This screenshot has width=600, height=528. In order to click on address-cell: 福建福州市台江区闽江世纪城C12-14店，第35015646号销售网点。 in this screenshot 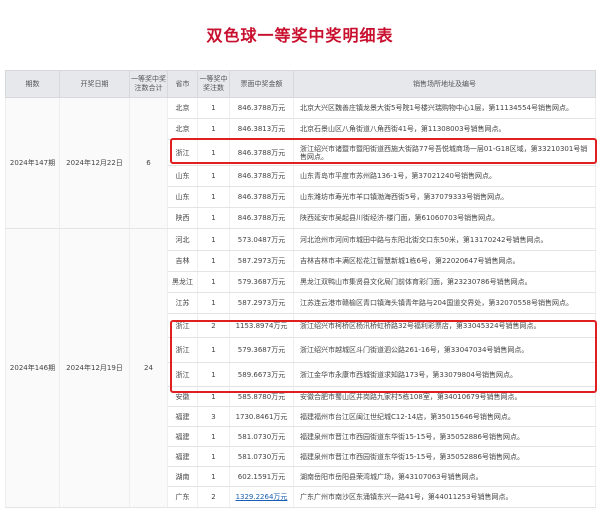, I will do `click(444, 416)`.